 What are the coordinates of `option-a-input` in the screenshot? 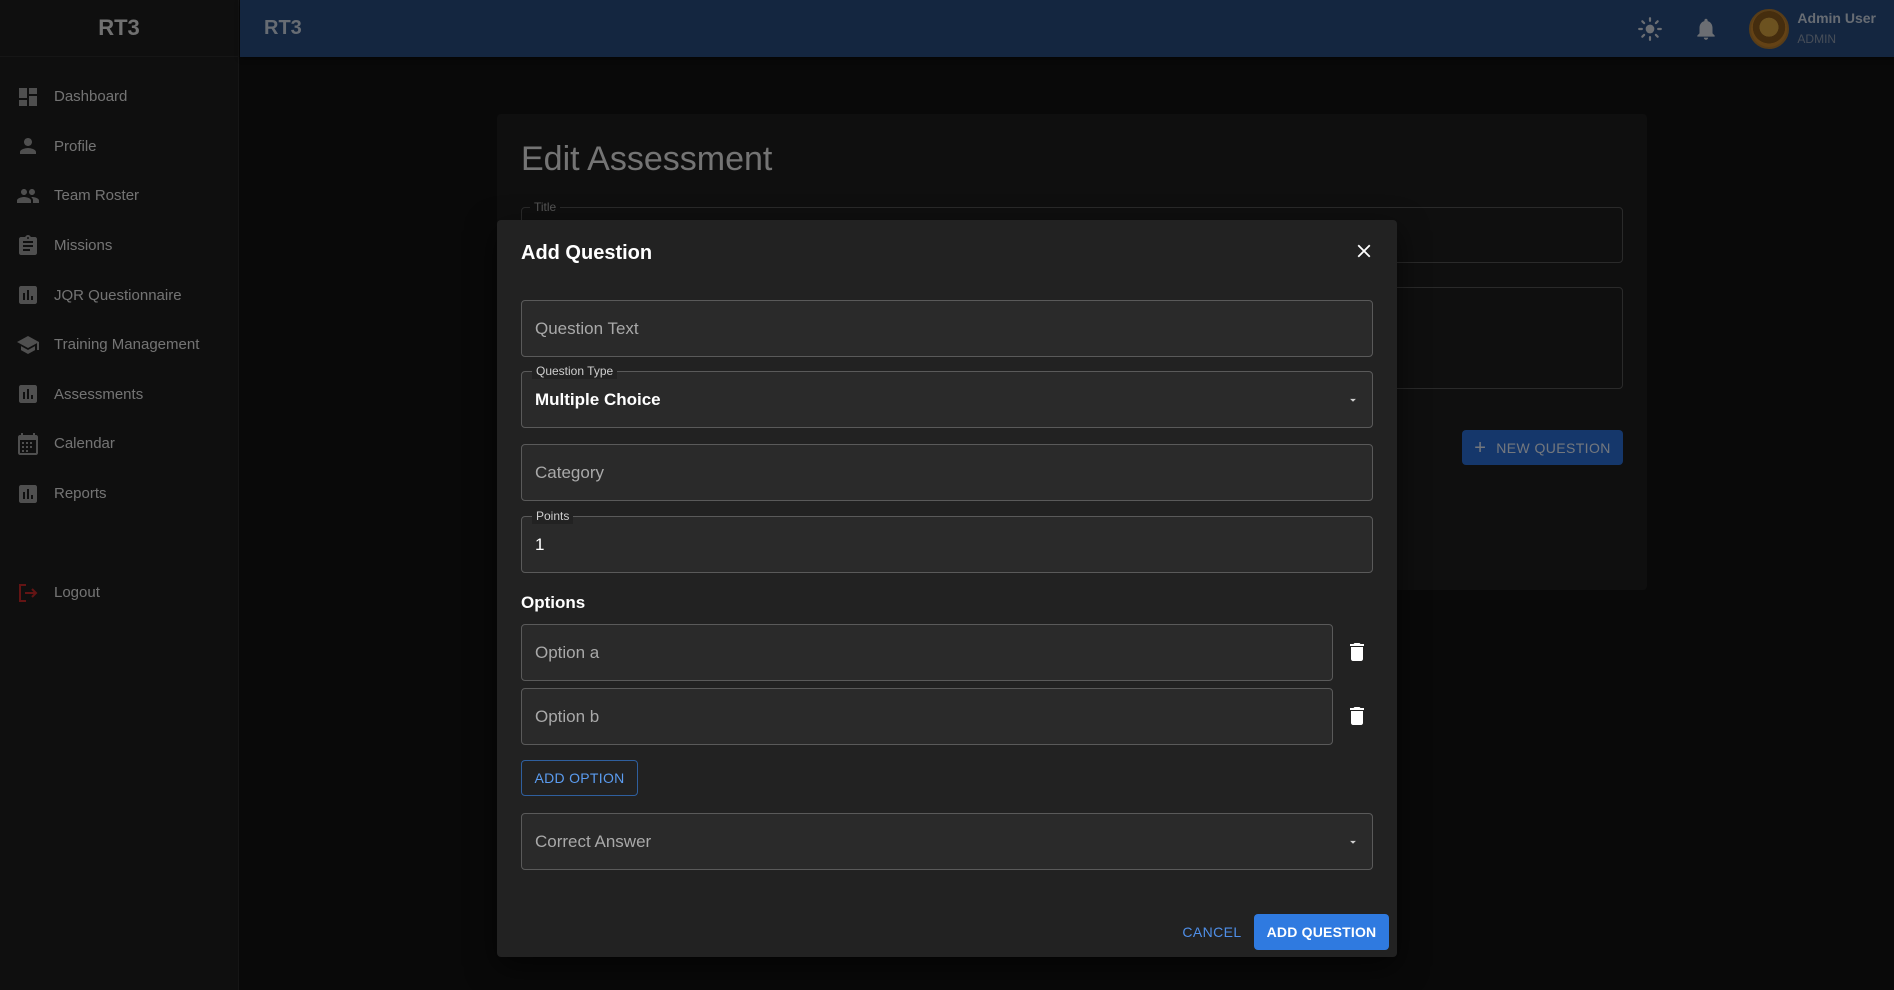 It's located at (913, 652).